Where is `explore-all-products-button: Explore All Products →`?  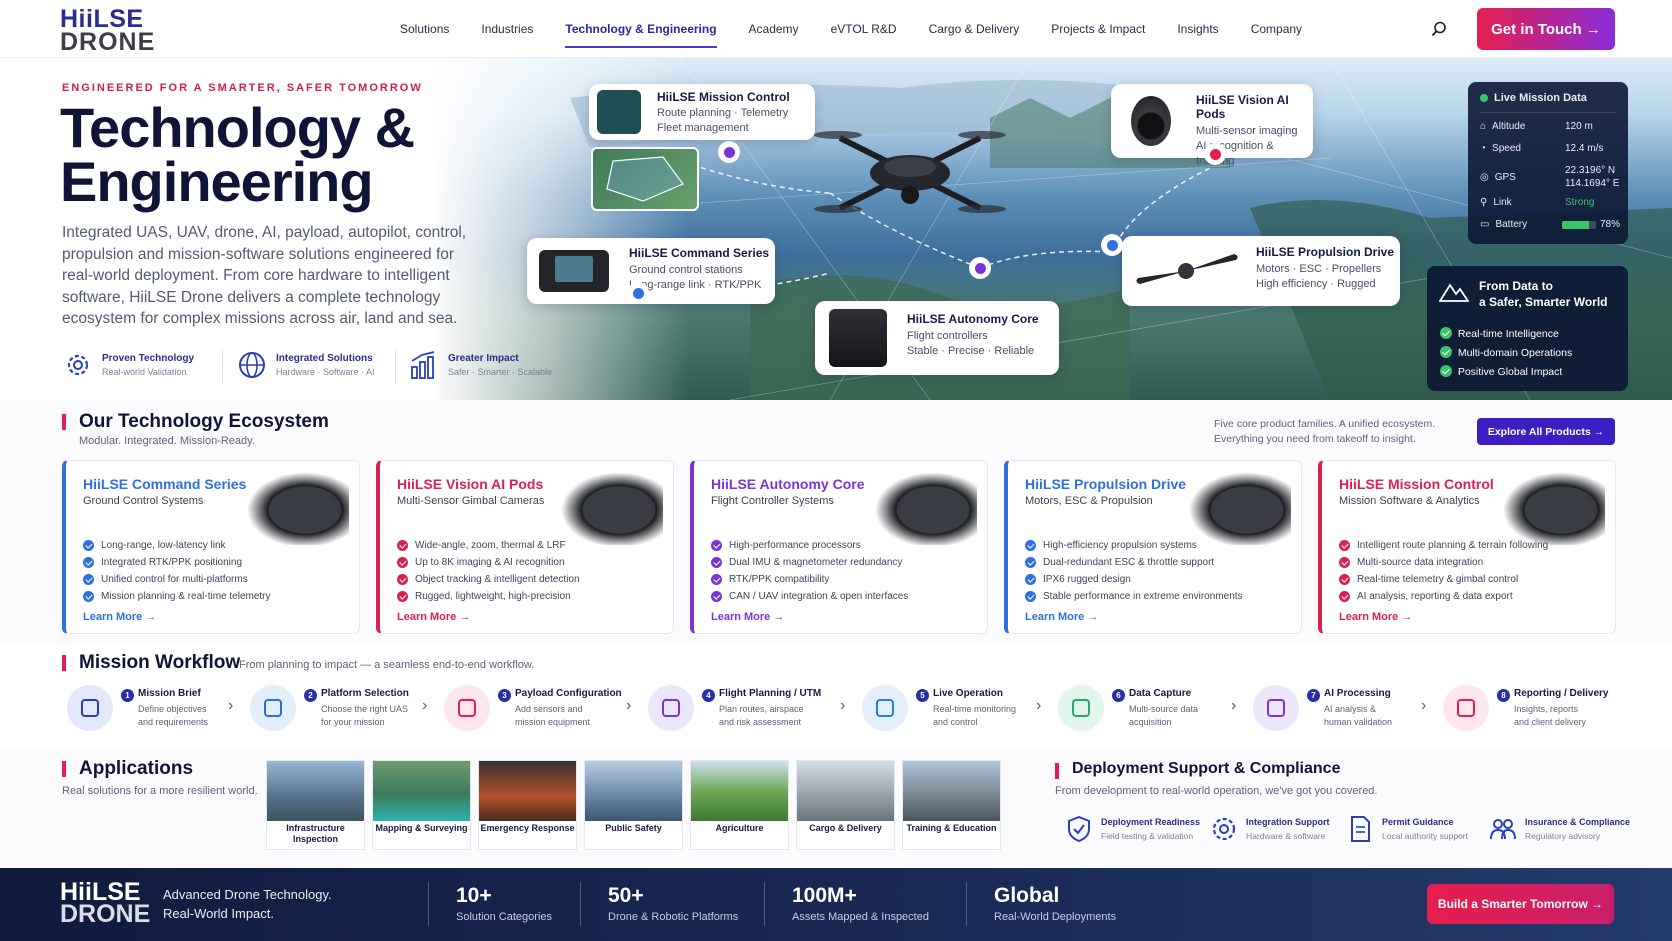
explore-all-products-button: Explore All Products → is located at coordinates (1546, 431).